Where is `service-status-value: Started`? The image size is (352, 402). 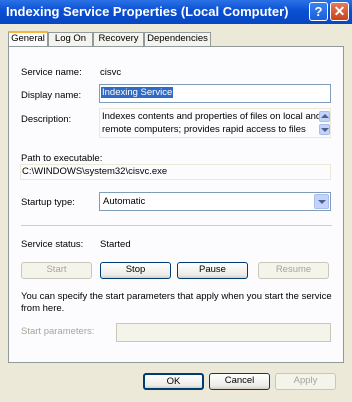 service-status-value: Started is located at coordinates (115, 244).